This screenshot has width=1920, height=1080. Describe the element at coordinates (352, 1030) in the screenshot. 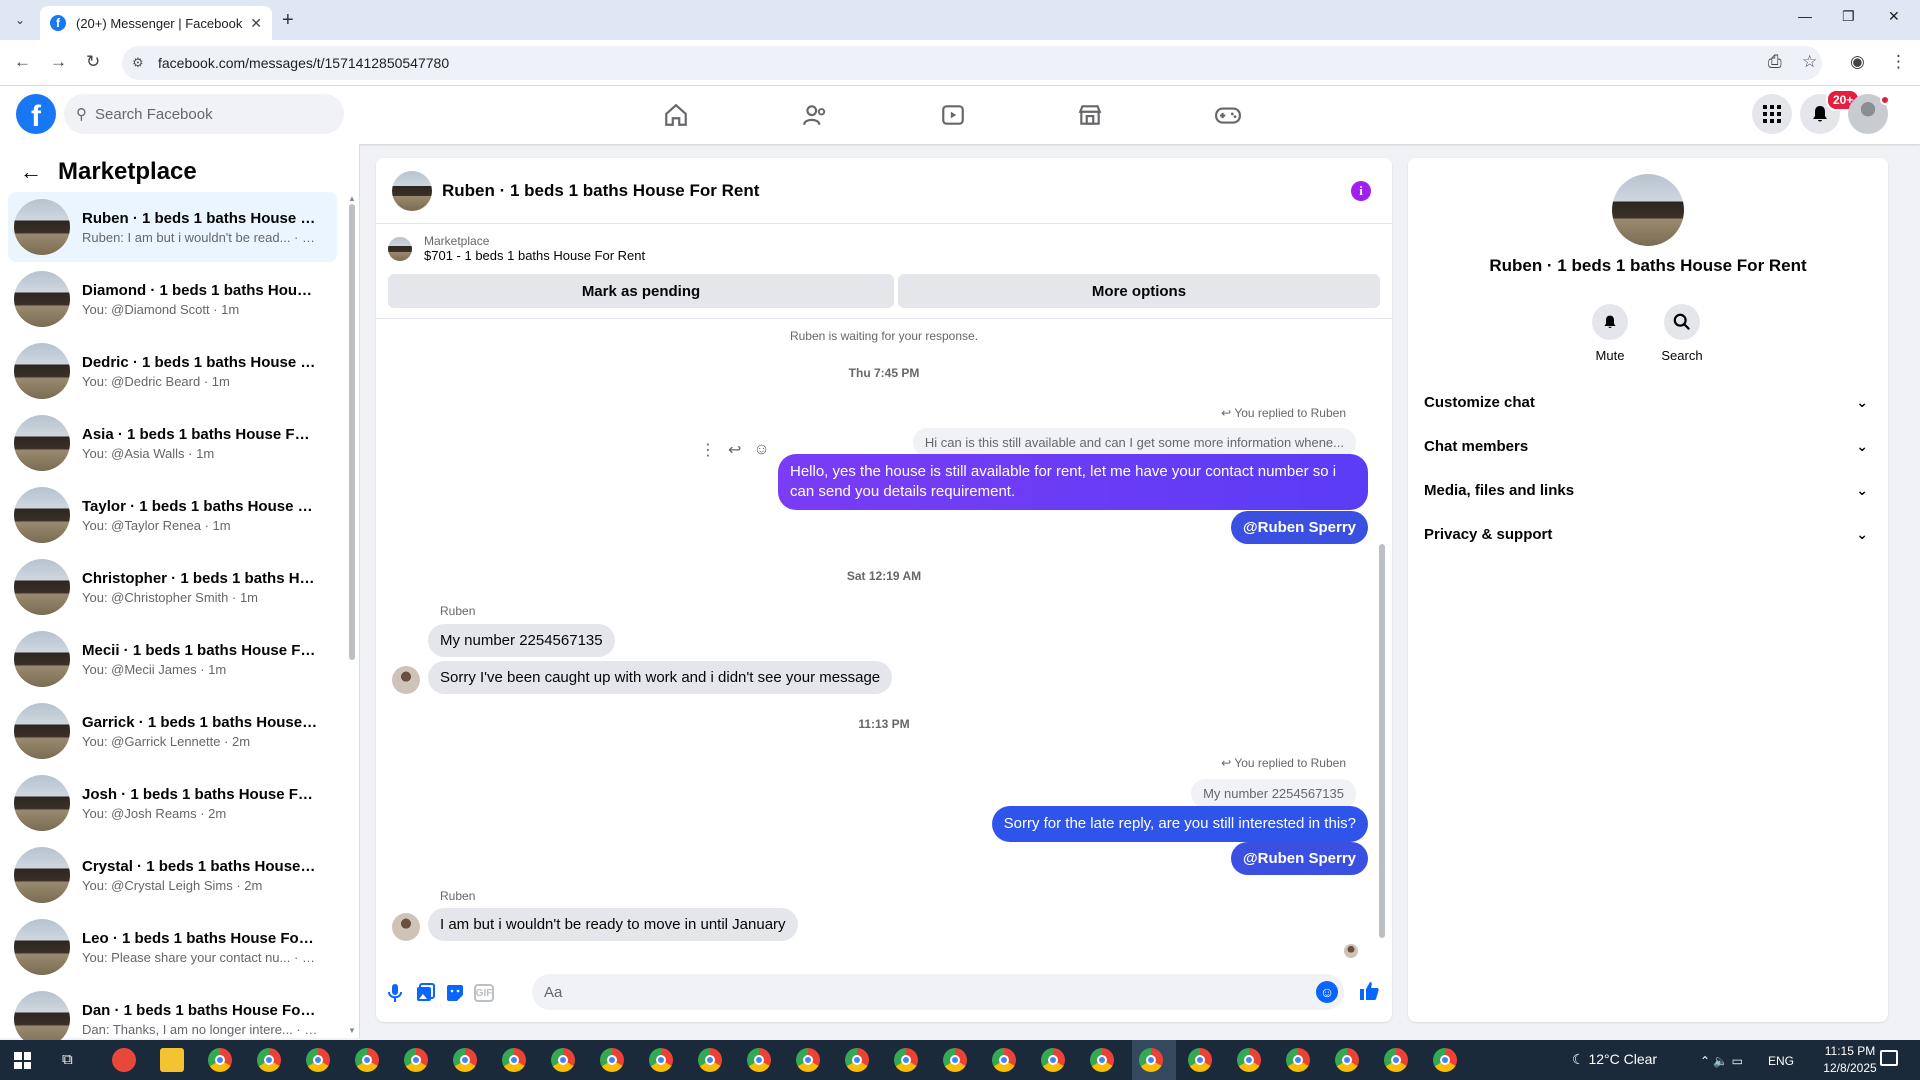

I see `scroll-down-icon: ▼` at that location.